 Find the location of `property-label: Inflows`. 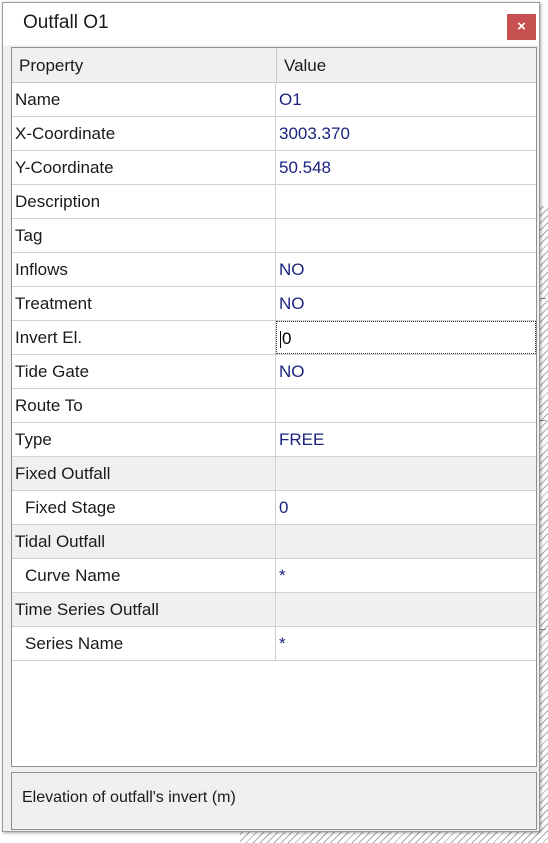

property-label: Inflows is located at coordinates (144, 269).